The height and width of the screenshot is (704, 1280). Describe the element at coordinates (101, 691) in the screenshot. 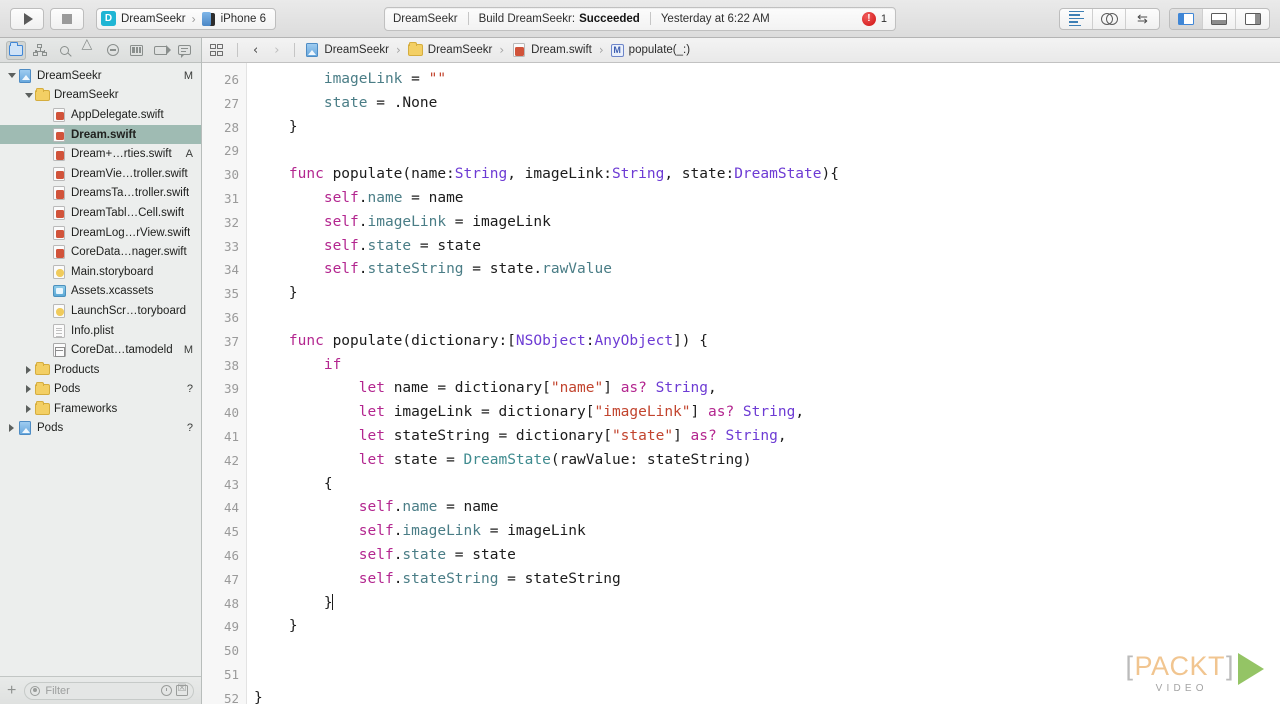

I see `filter-input: Filter` at that location.